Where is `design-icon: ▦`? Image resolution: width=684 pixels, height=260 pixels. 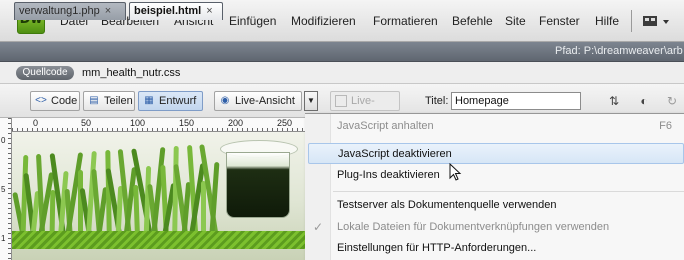 design-icon: ▦ is located at coordinates (149, 100).